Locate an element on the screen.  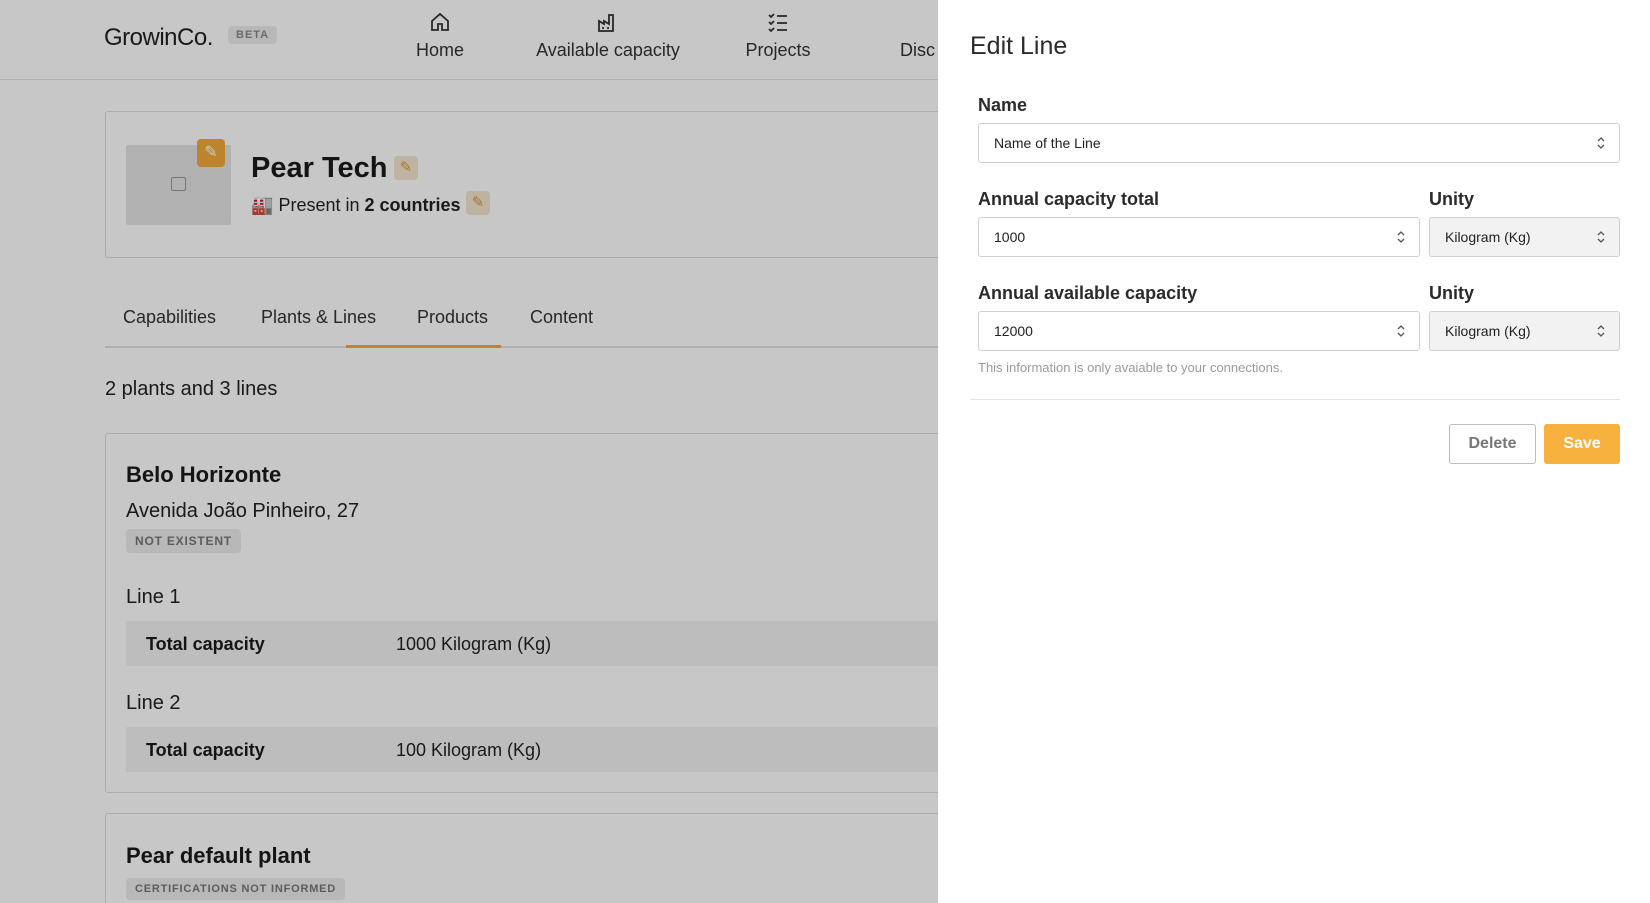
annual-available-capacity-value: 12000 is located at coordinates (1013, 331).